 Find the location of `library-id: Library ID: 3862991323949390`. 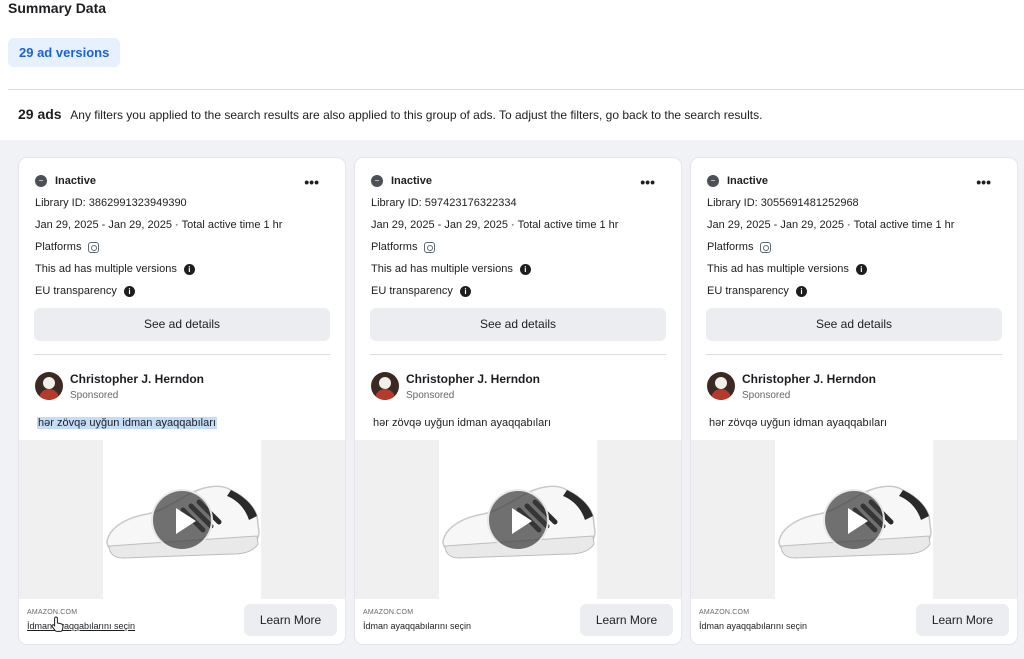

library-id: Library ID: 3862991323949390 is located at coordinates (111, 203).